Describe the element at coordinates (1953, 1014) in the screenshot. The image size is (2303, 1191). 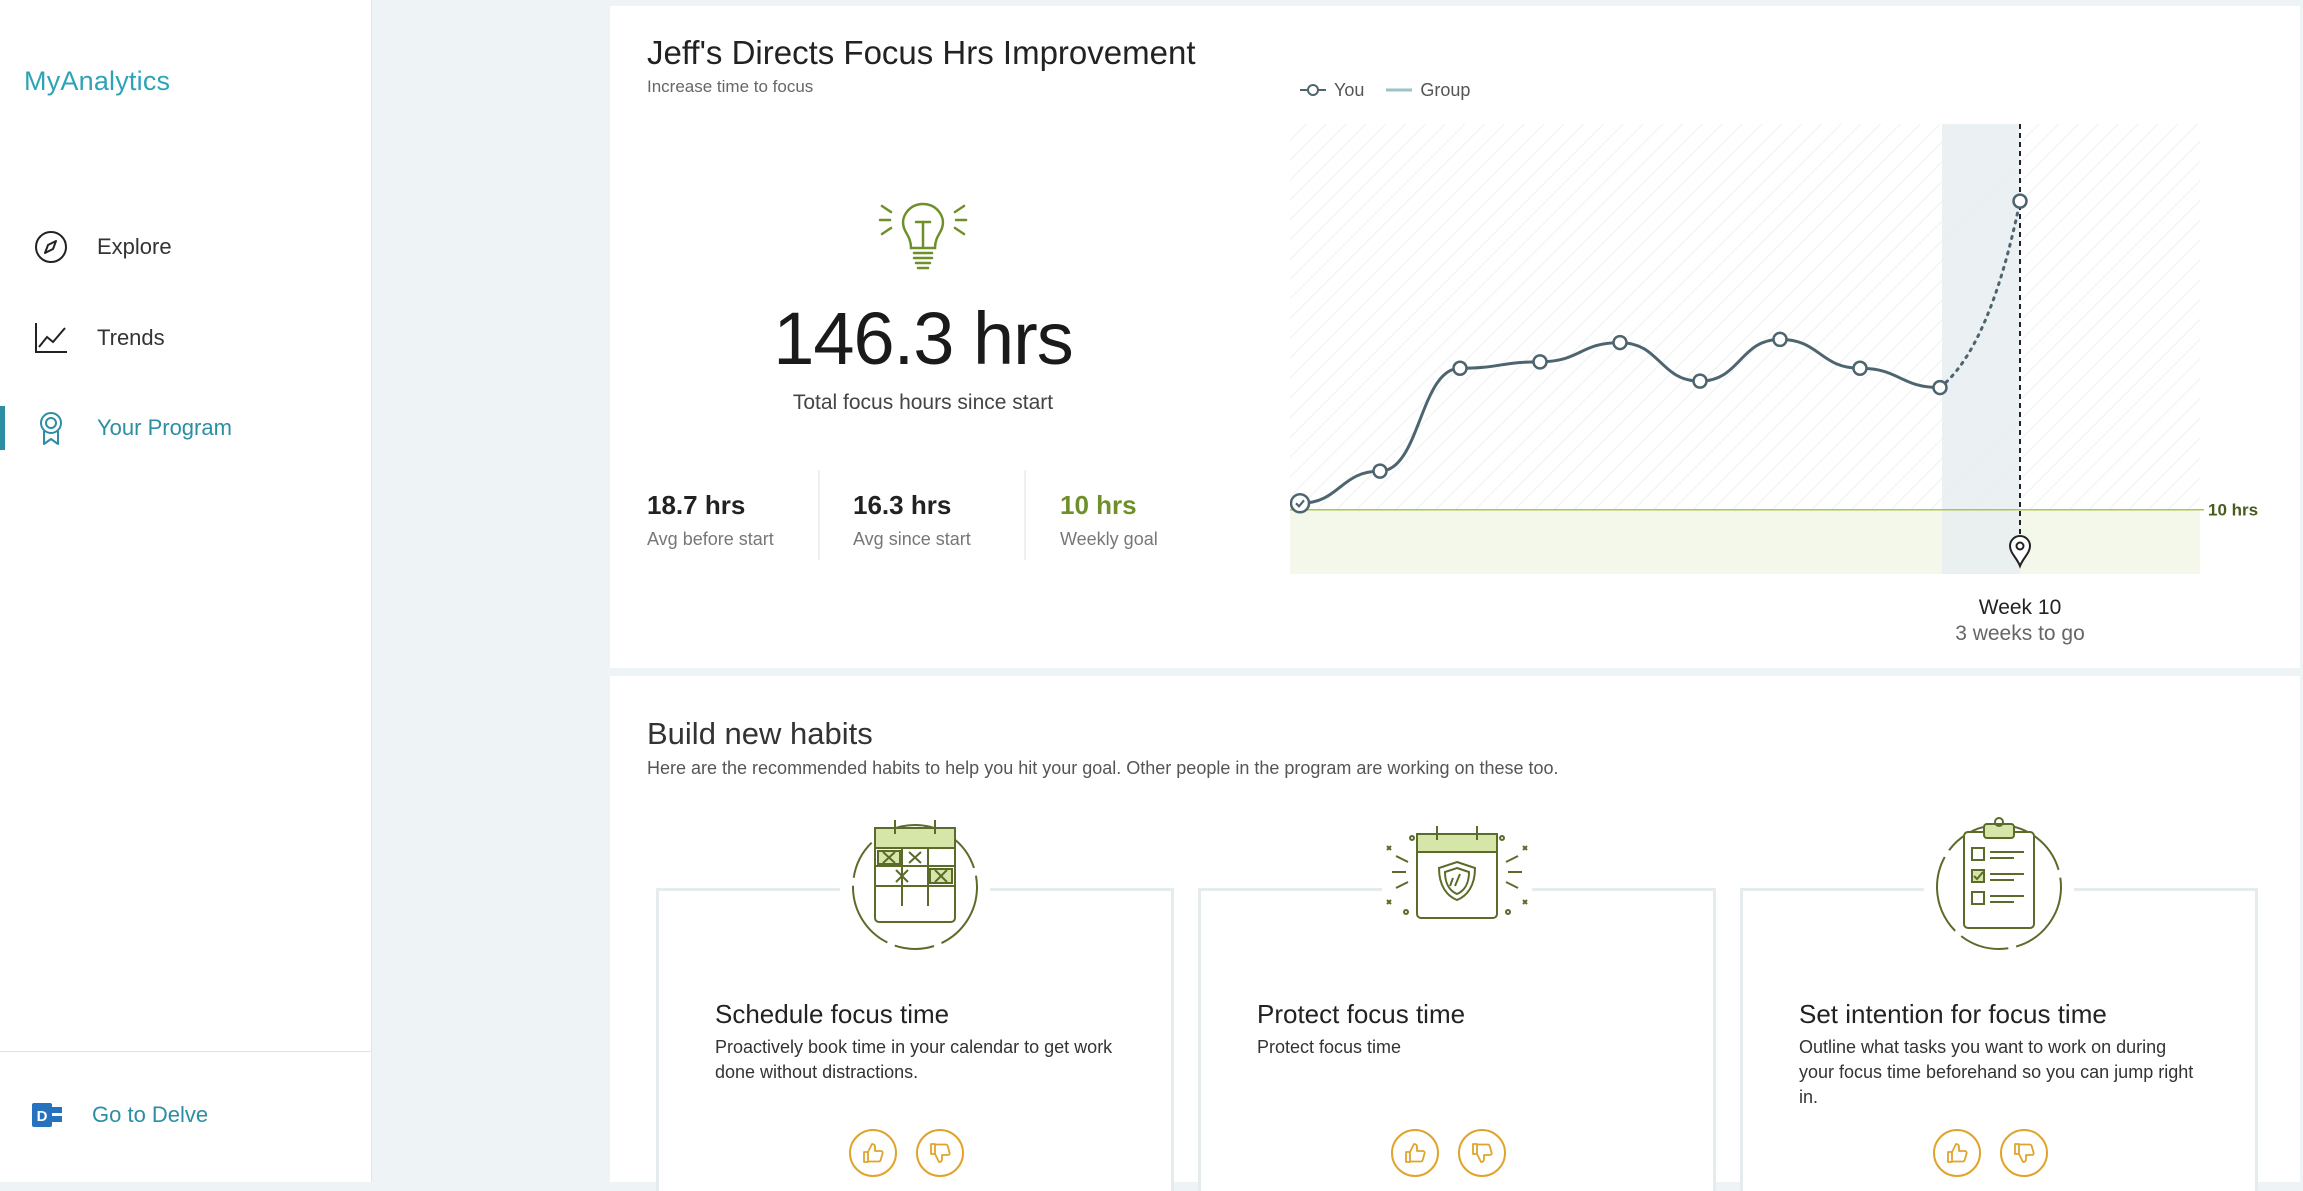
I see `habit-title: Set intention for focus time` at that location.